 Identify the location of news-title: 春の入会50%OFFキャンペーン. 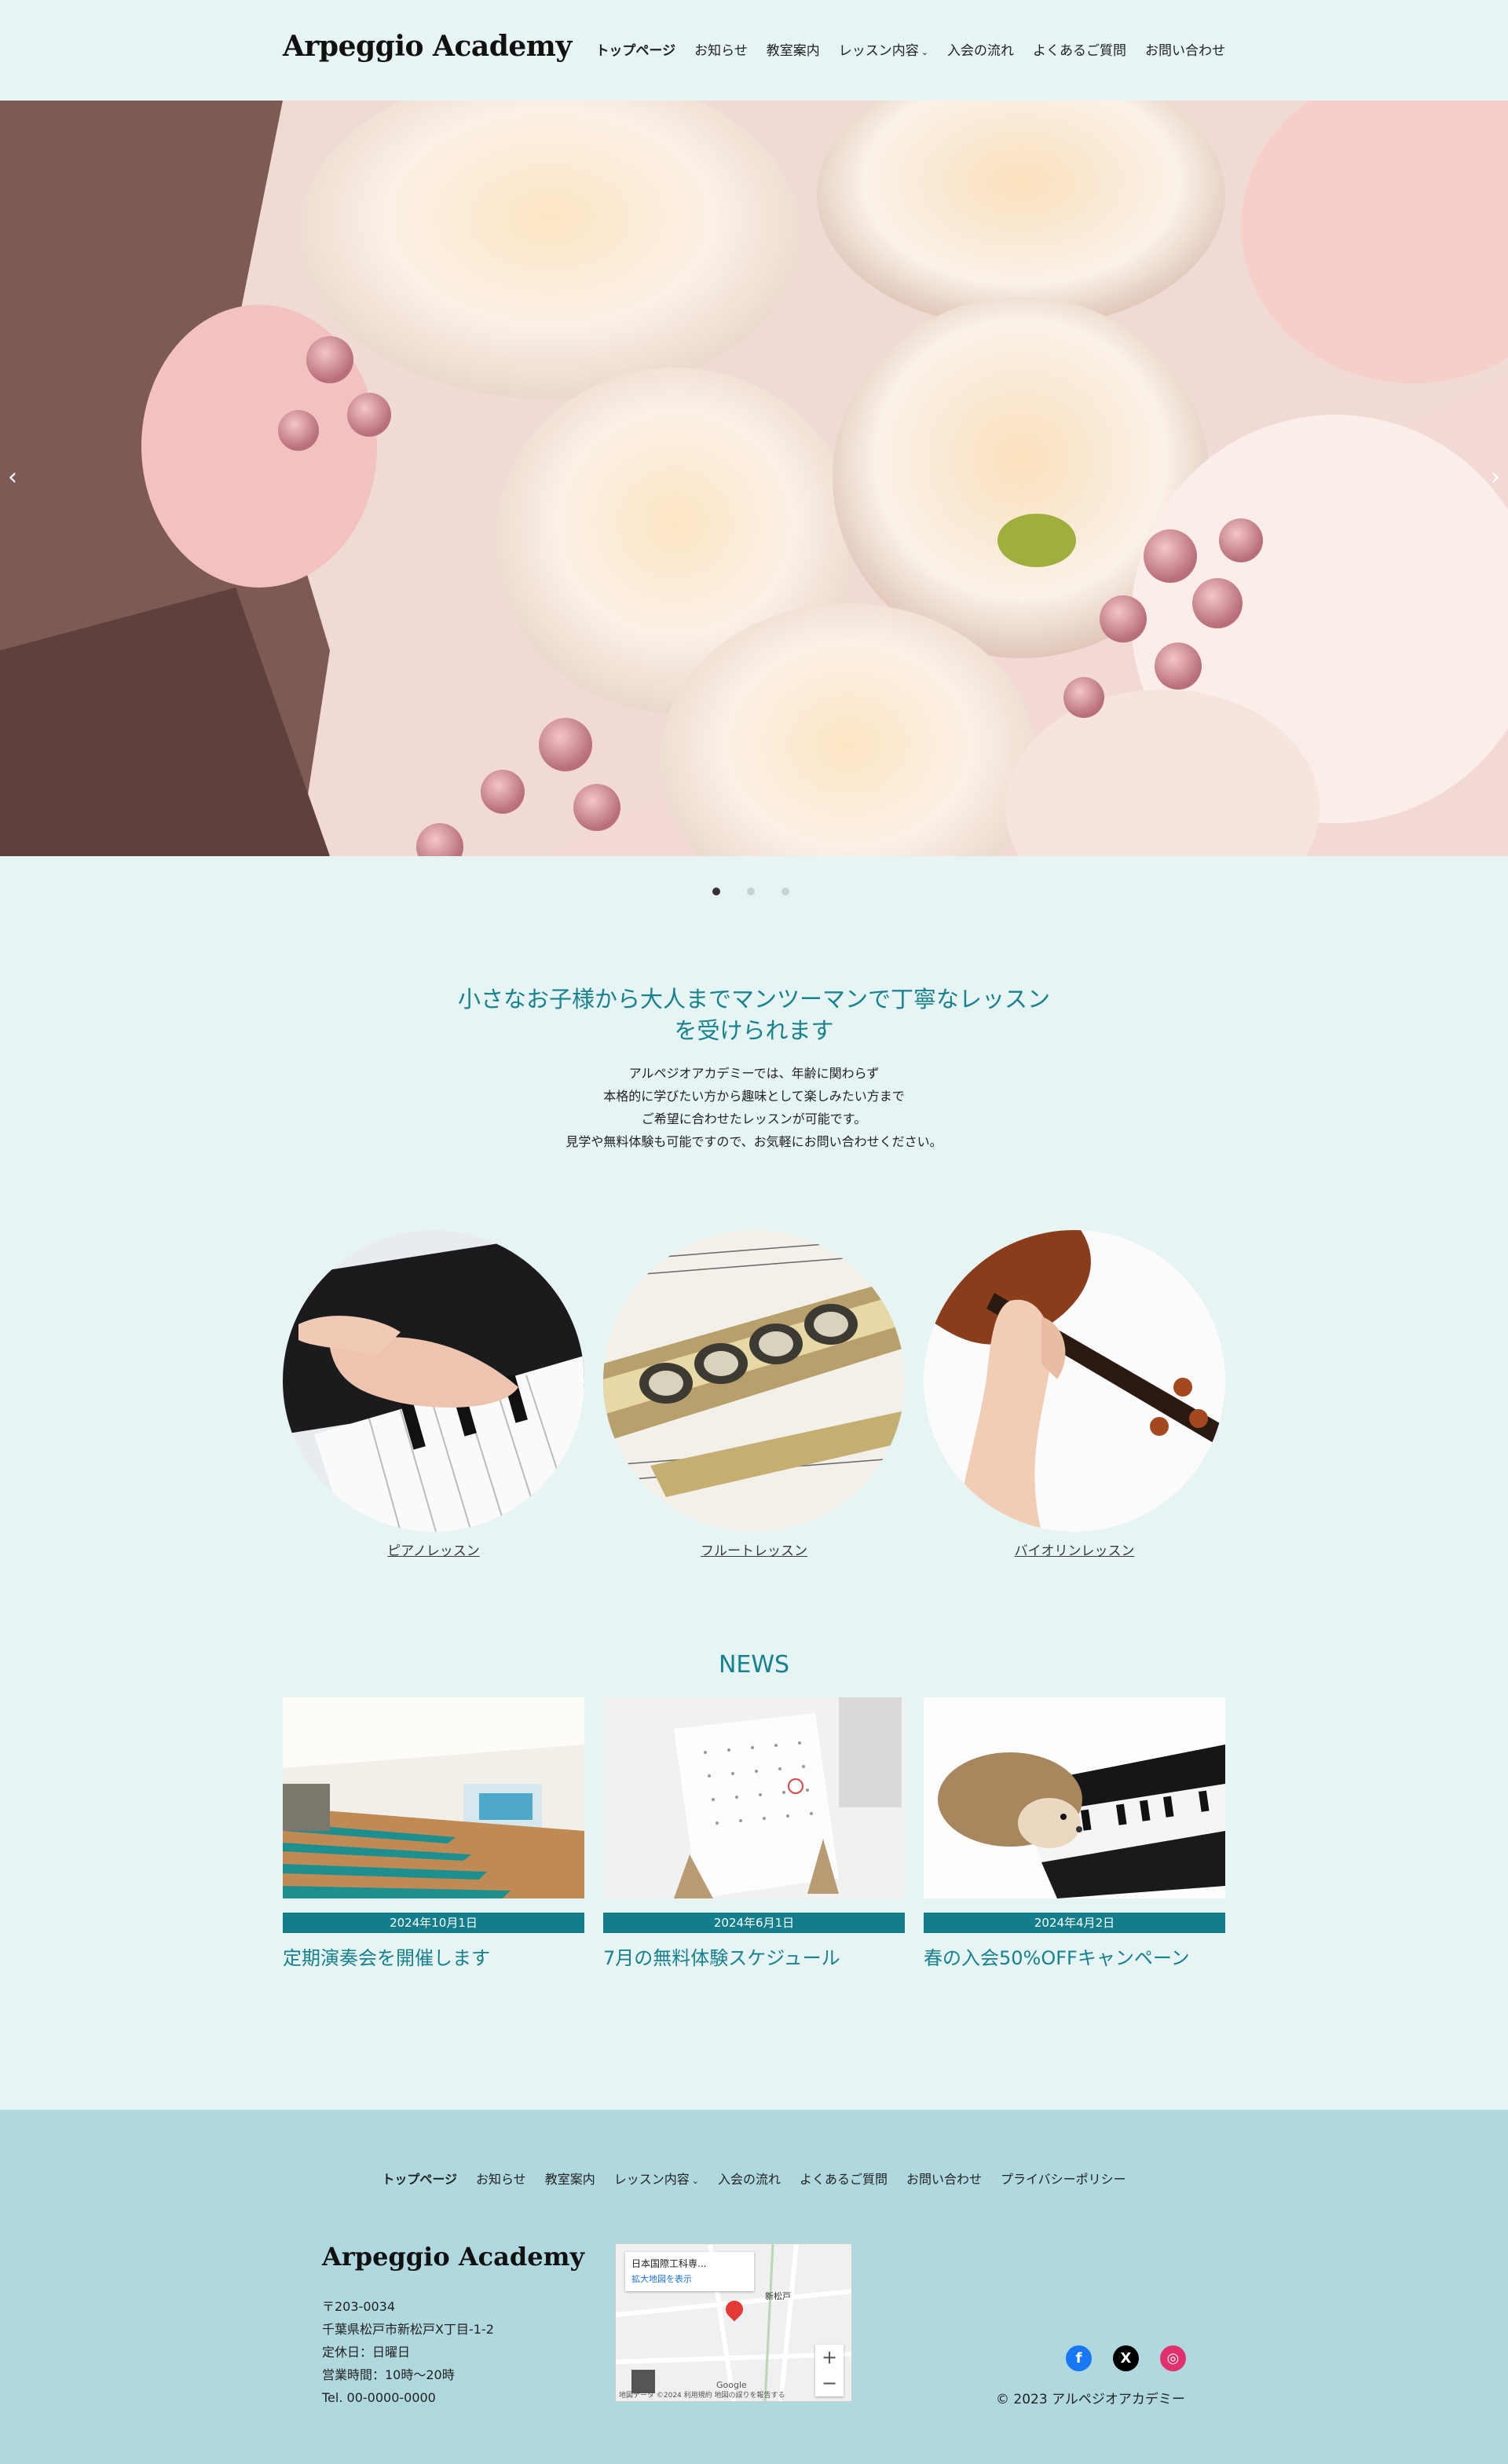
(1074, 1956).